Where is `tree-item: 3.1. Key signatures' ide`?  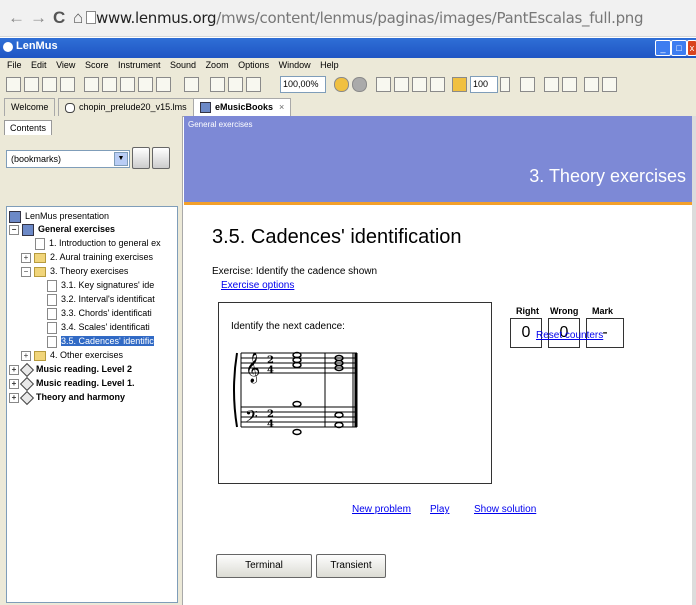 tree-item: 3.1. Key signatures' ide is located at coordinates (100, 285).